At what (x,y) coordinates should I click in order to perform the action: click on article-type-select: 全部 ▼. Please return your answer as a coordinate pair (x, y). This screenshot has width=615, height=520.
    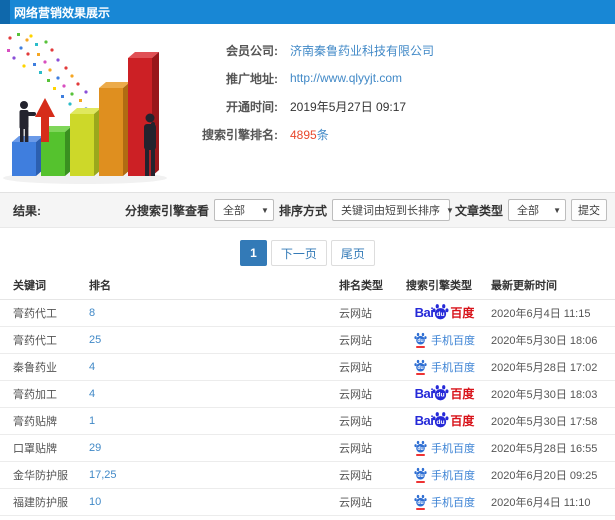
    Looking at the image, I should click on (537, 210).